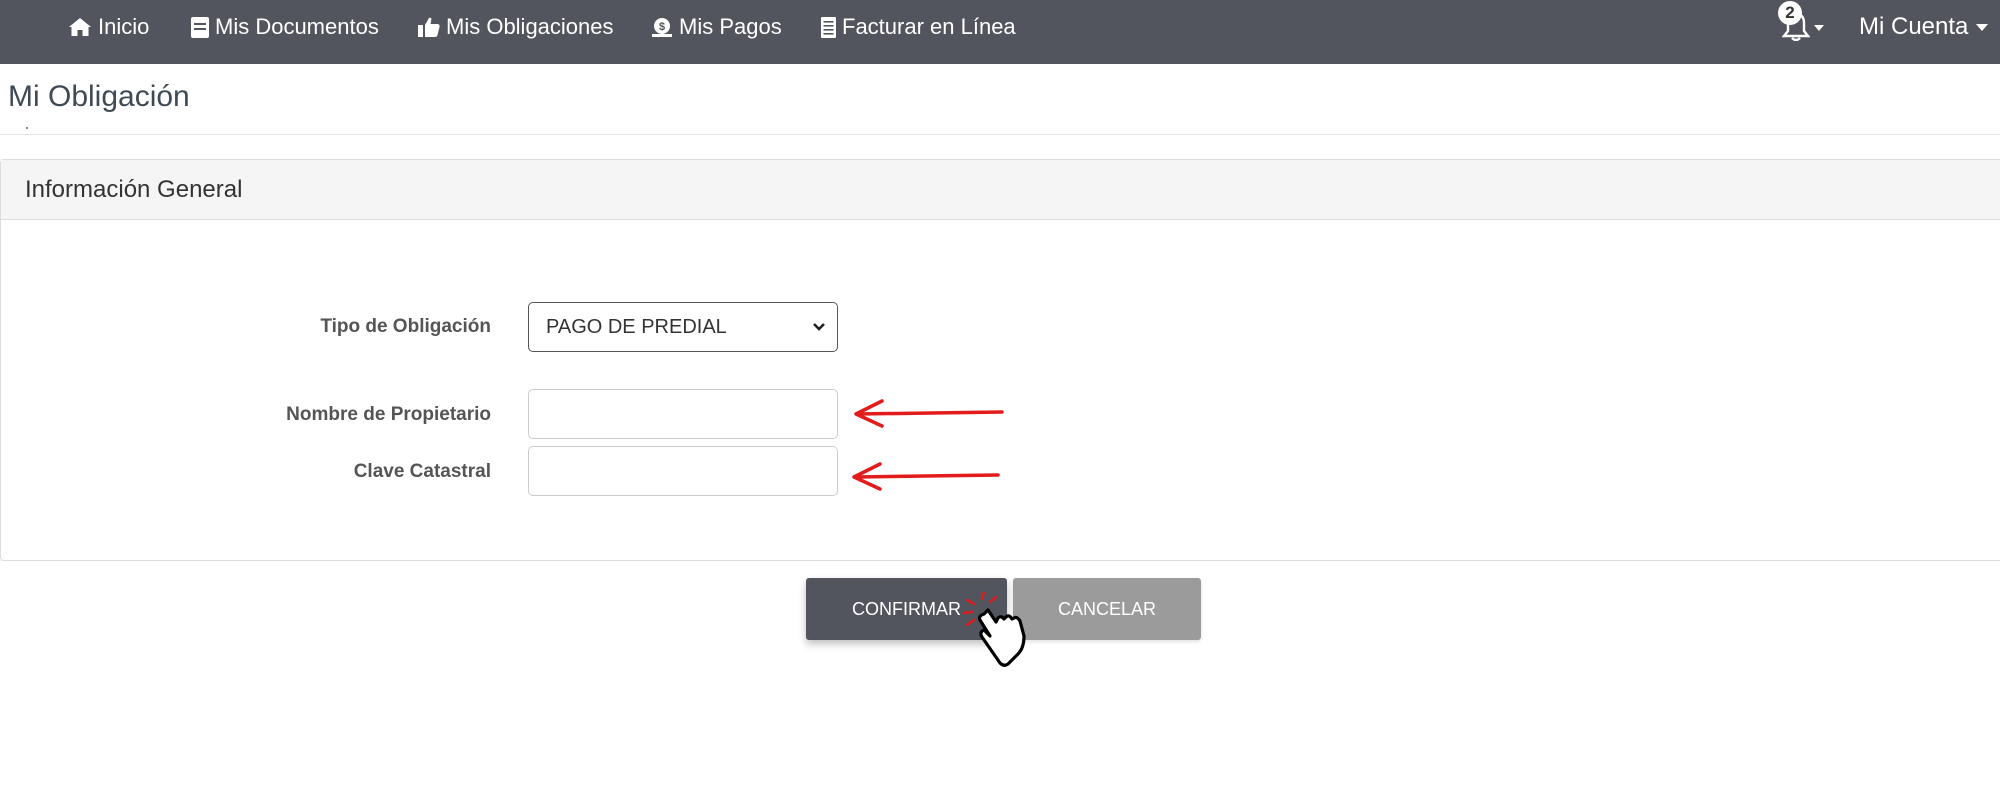 This screenshot has width=2000, height=797. What do you see at coordinates (636, 326) in the screenshot?
I see `tipo-obligacion-value: PAGO DE PREDIAL` at bounding box center [636, 326].